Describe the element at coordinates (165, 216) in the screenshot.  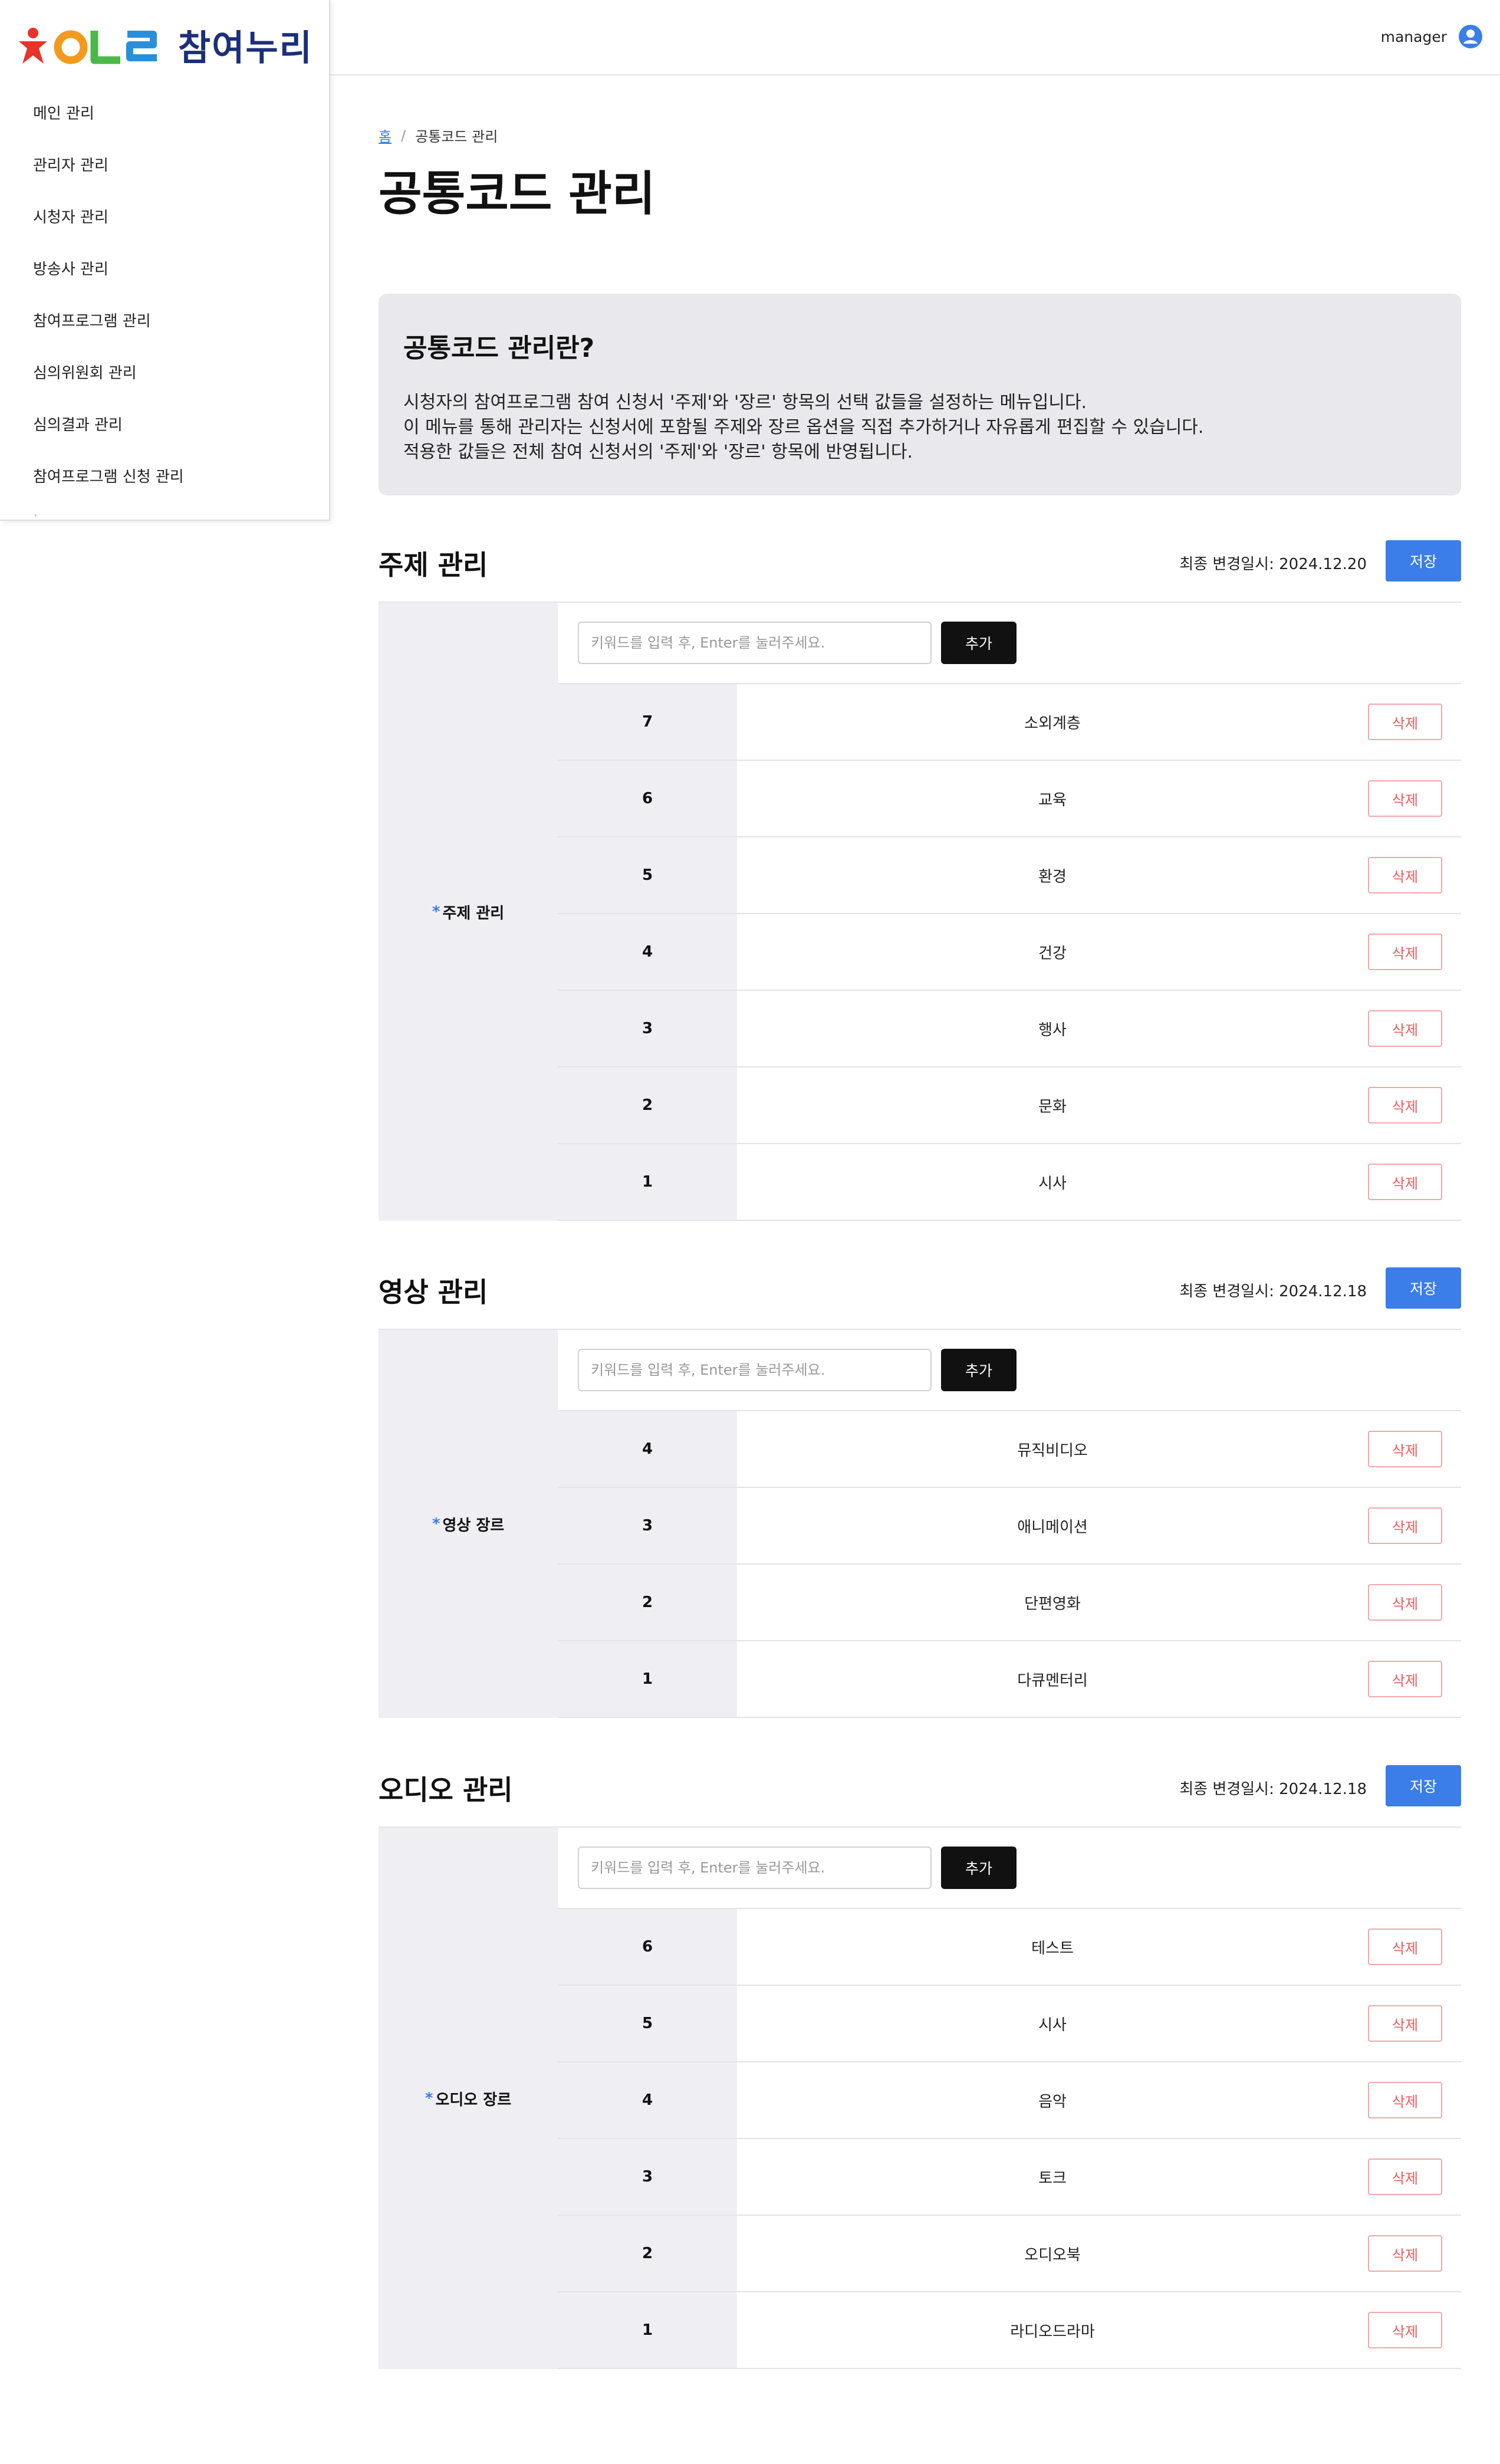
I see `sidebar-item-viewers: 시청자 관리` at that location.